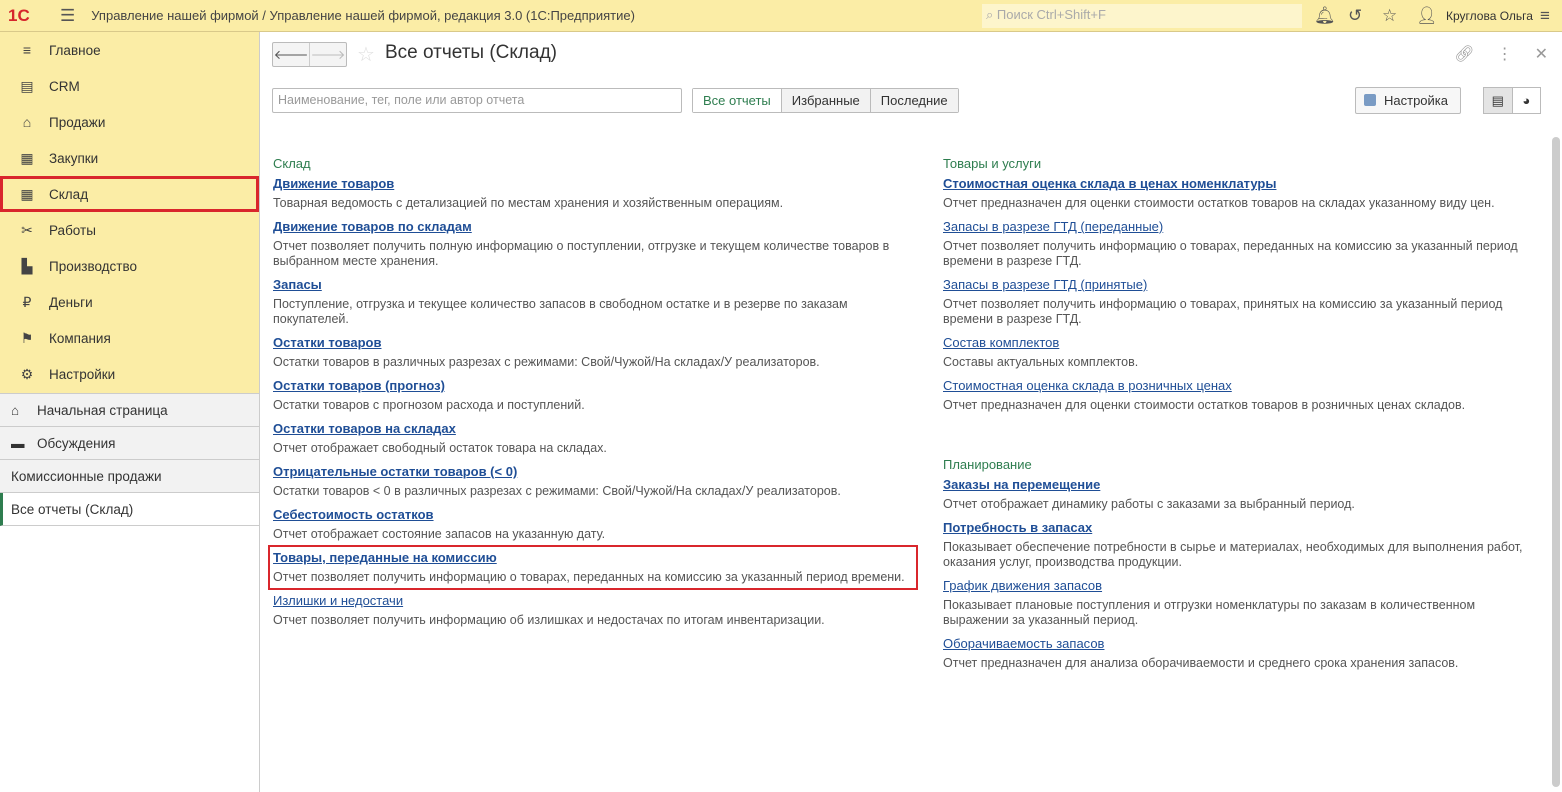  What do you see at coordinates (129, 302) in the screenshot?
I see `sidebar-item: ₽ Деньги` at bounding box center [129, 302].